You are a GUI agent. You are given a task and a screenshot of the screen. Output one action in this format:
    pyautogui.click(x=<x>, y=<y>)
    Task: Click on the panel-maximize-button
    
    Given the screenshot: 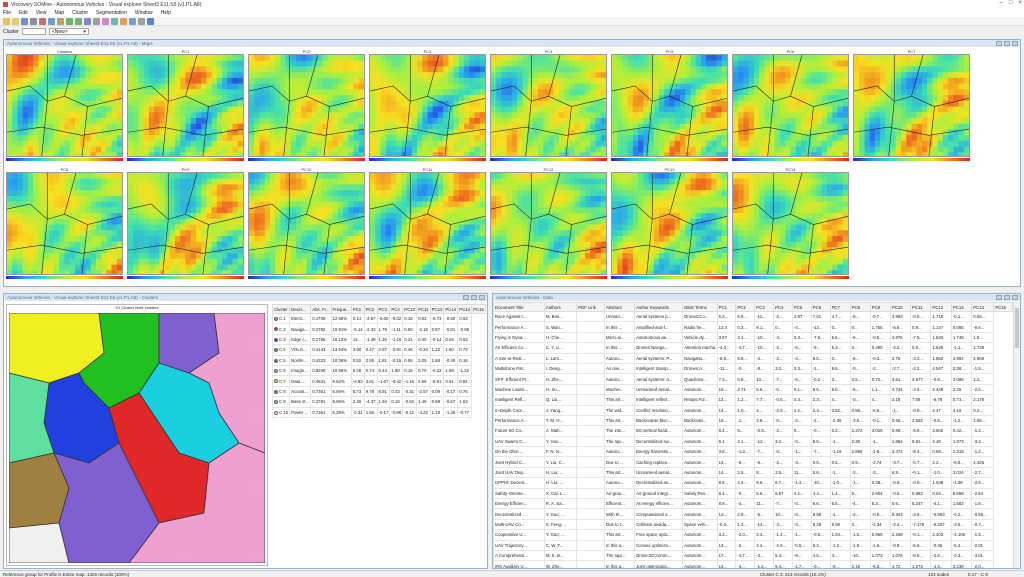 What is the action you would take?
    pyautogui.click(x=1007, y=43)
    